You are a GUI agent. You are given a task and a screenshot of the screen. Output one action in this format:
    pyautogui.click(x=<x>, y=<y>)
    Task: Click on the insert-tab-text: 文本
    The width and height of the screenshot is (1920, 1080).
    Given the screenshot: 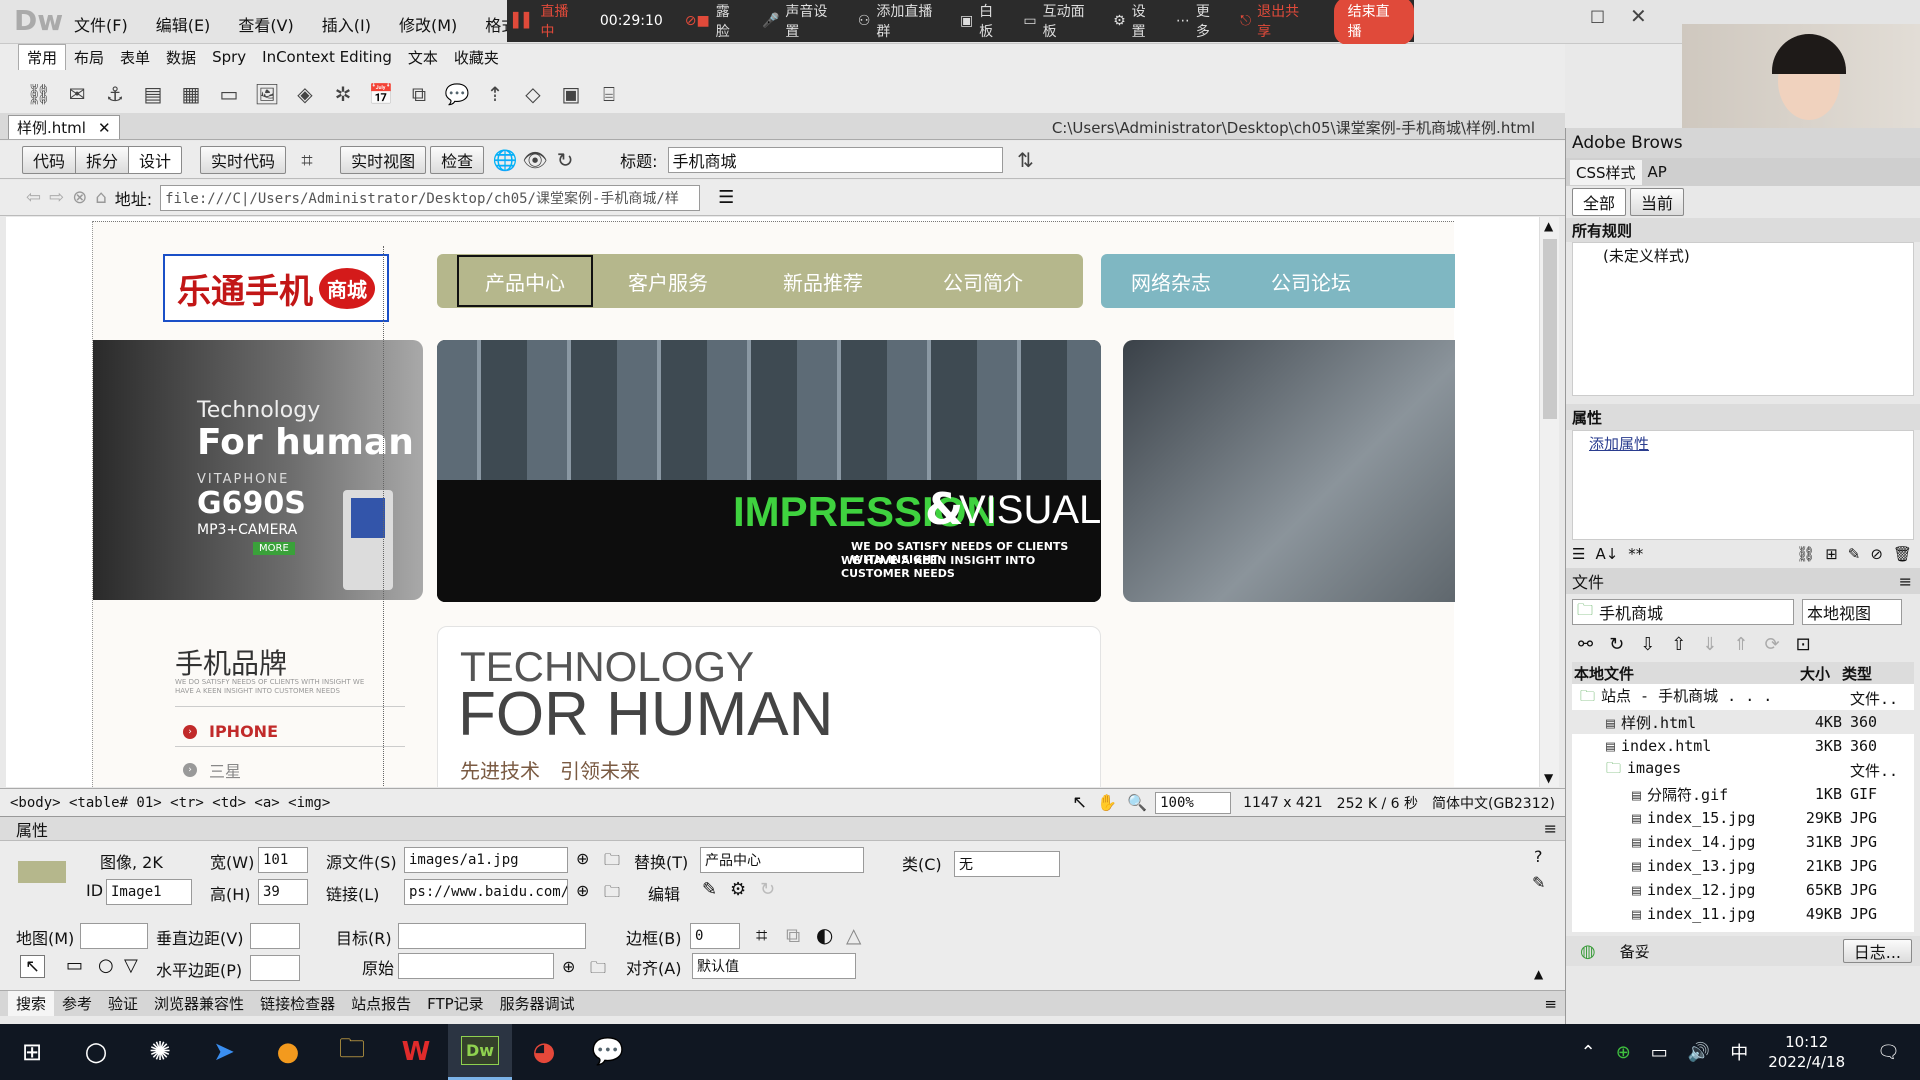 What is the action you would take?
    pyautogui.click(x=423, y=57)
    